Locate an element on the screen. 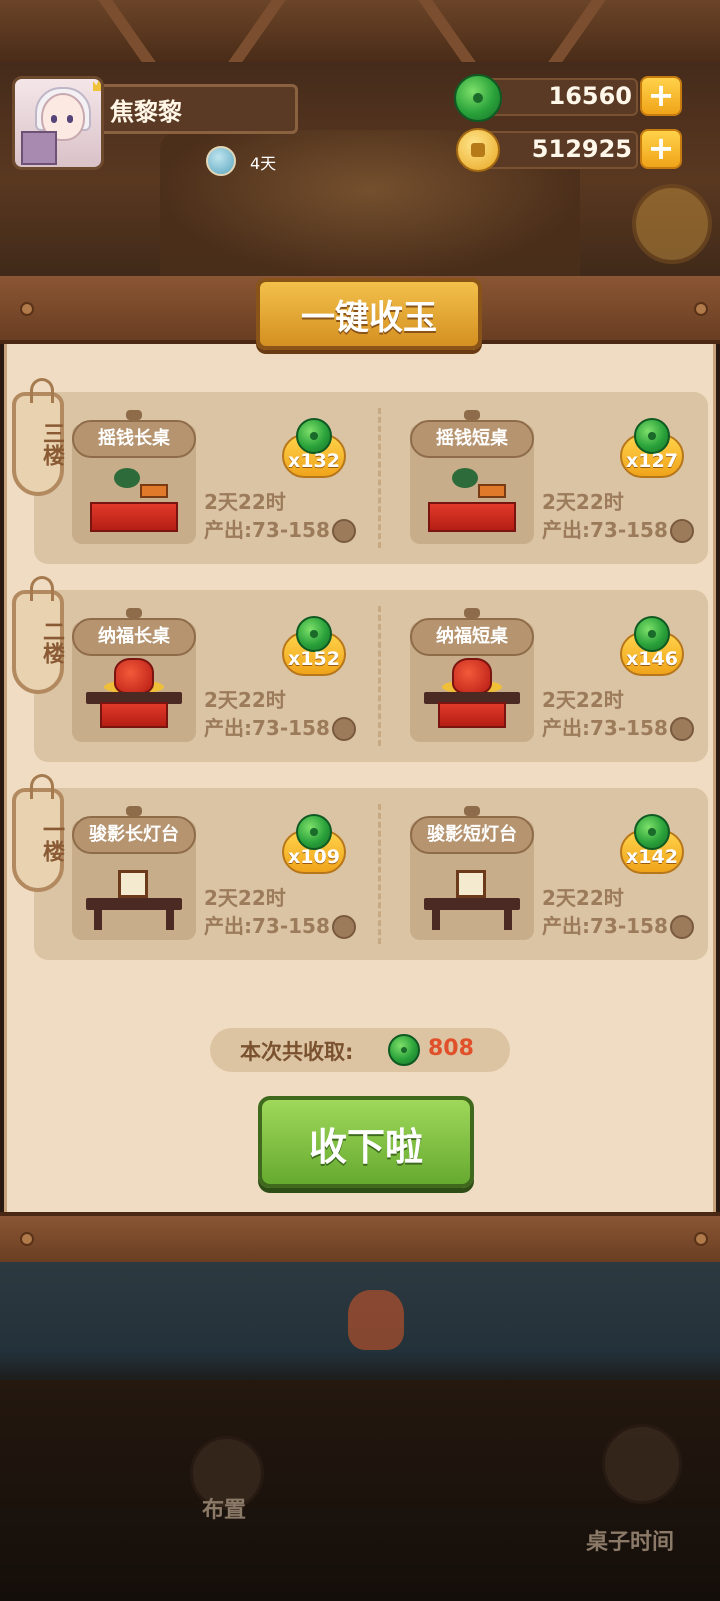 Image resolution: width=720 pixels, height=1601 pixels. add-jade-button: + is located at coordinates (661, 96).